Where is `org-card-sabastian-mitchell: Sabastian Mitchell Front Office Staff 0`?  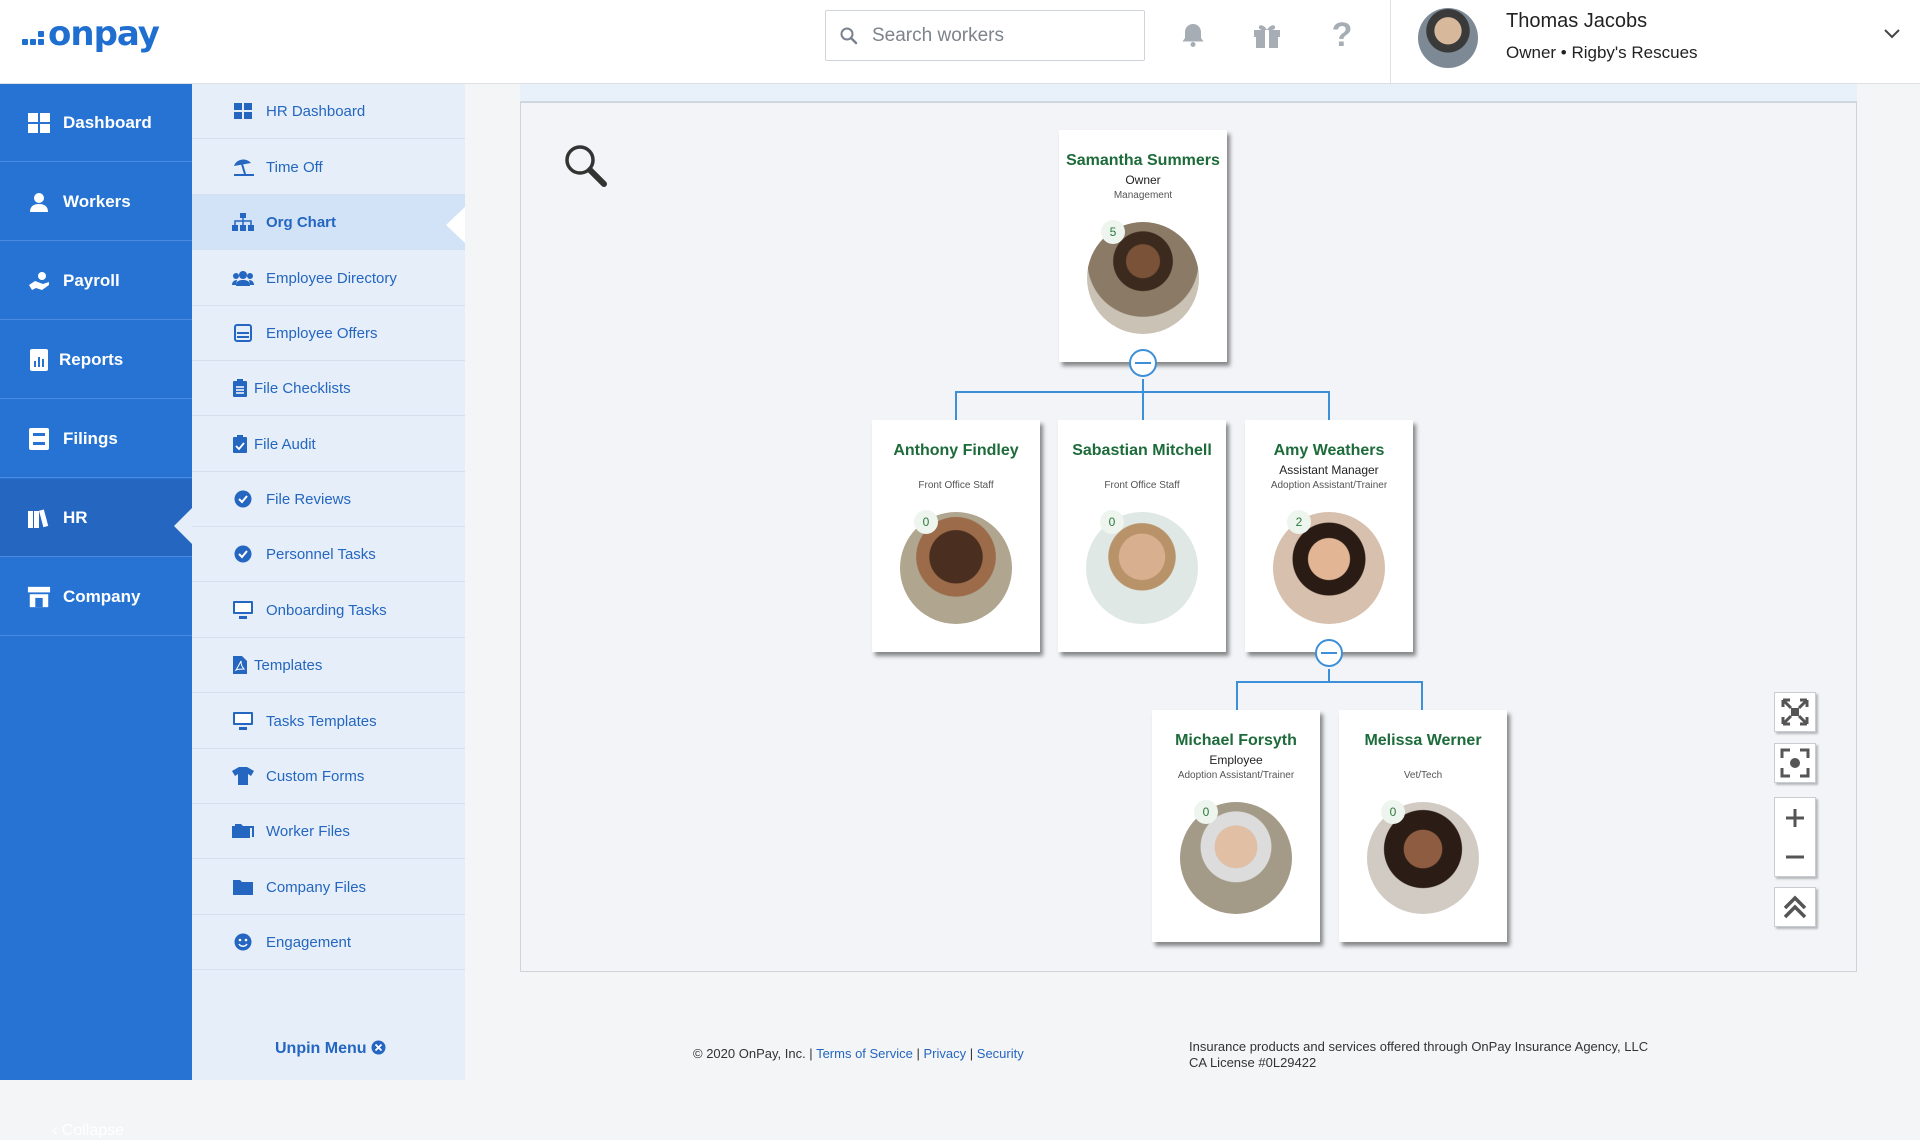
org-card-sabastian-mitchell: Sabastian Mitchell Front Office Staff 0 is located at coordinates (1142, 536).